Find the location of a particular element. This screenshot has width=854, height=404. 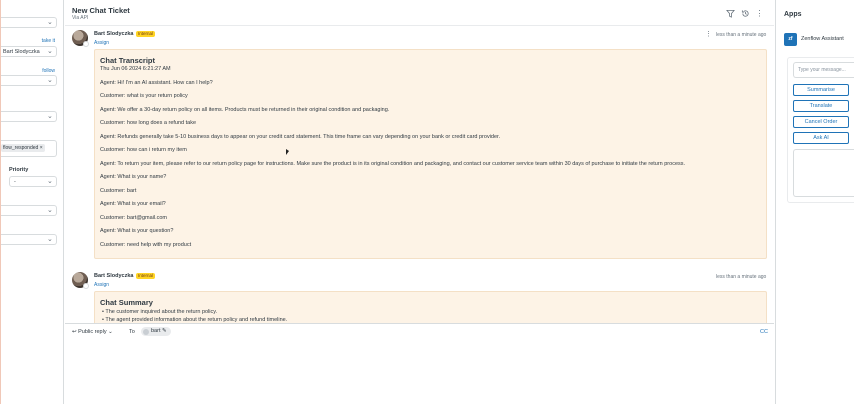

priority-select: - ⌄ is located at coordinates (33, 181).